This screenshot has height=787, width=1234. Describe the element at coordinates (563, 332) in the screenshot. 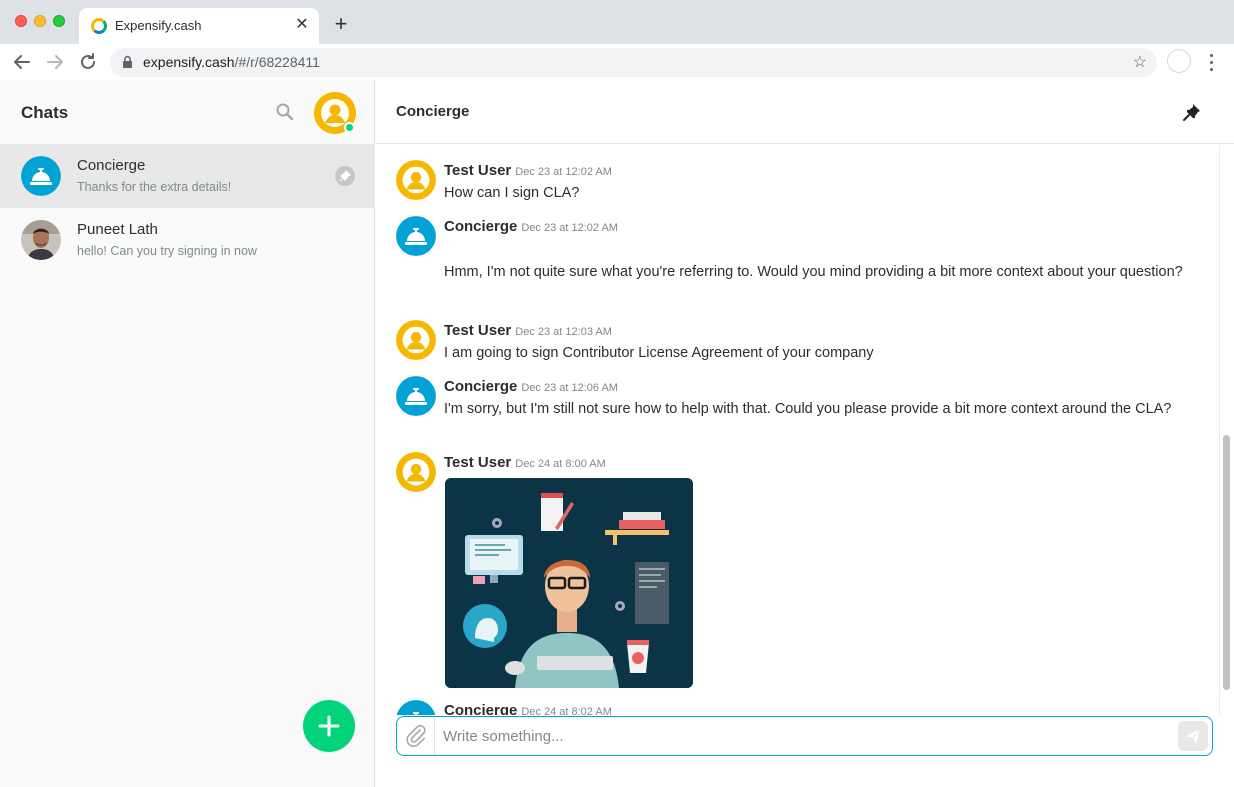

I see `message-time: Dec 23 at 12:03 AM` at that location.